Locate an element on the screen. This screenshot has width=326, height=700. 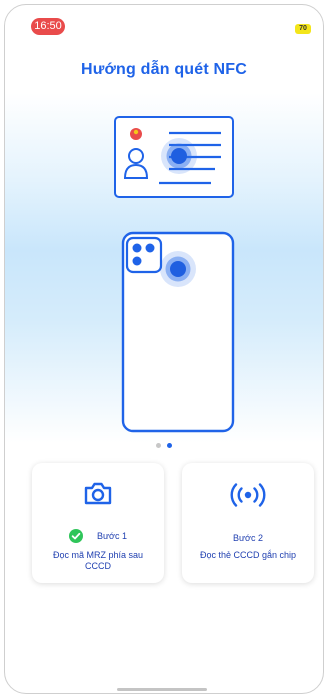
camera-icon is located at coordinates (98, 493).